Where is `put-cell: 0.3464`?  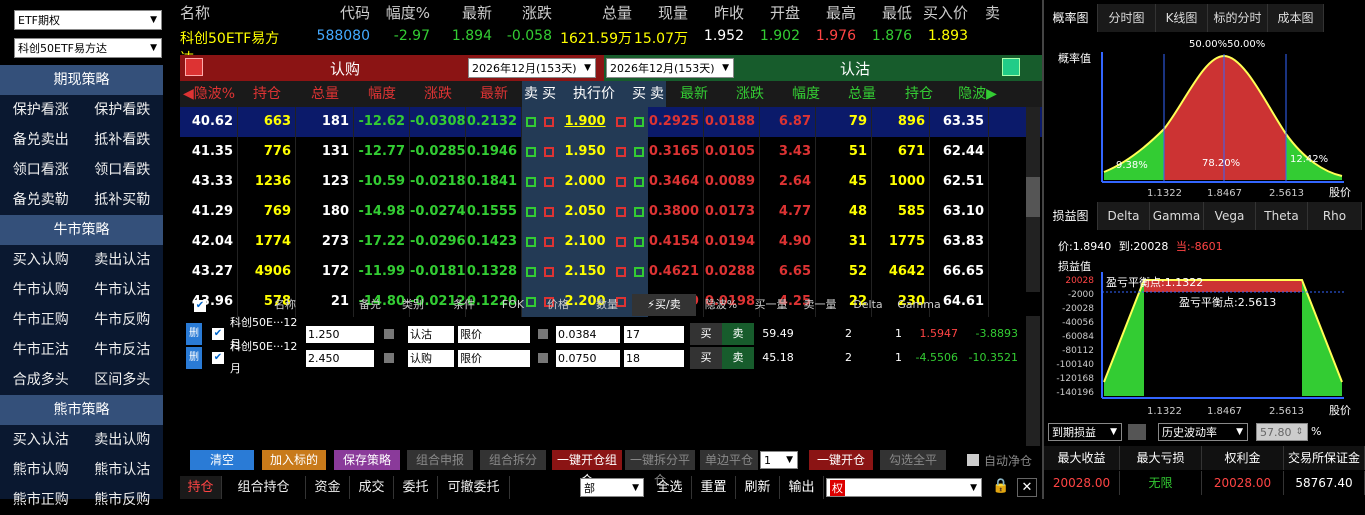 put-cell: 0.3464 is located at coordinates (676, 182).